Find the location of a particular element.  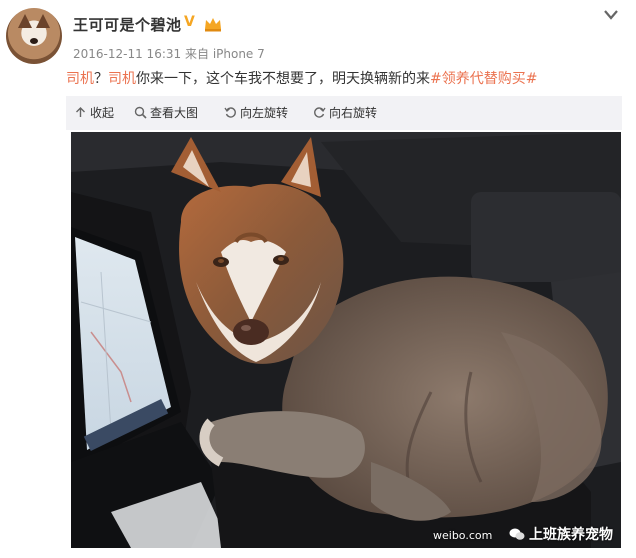

view-large-button: 查看大图 is located at coordinates (166, 112).